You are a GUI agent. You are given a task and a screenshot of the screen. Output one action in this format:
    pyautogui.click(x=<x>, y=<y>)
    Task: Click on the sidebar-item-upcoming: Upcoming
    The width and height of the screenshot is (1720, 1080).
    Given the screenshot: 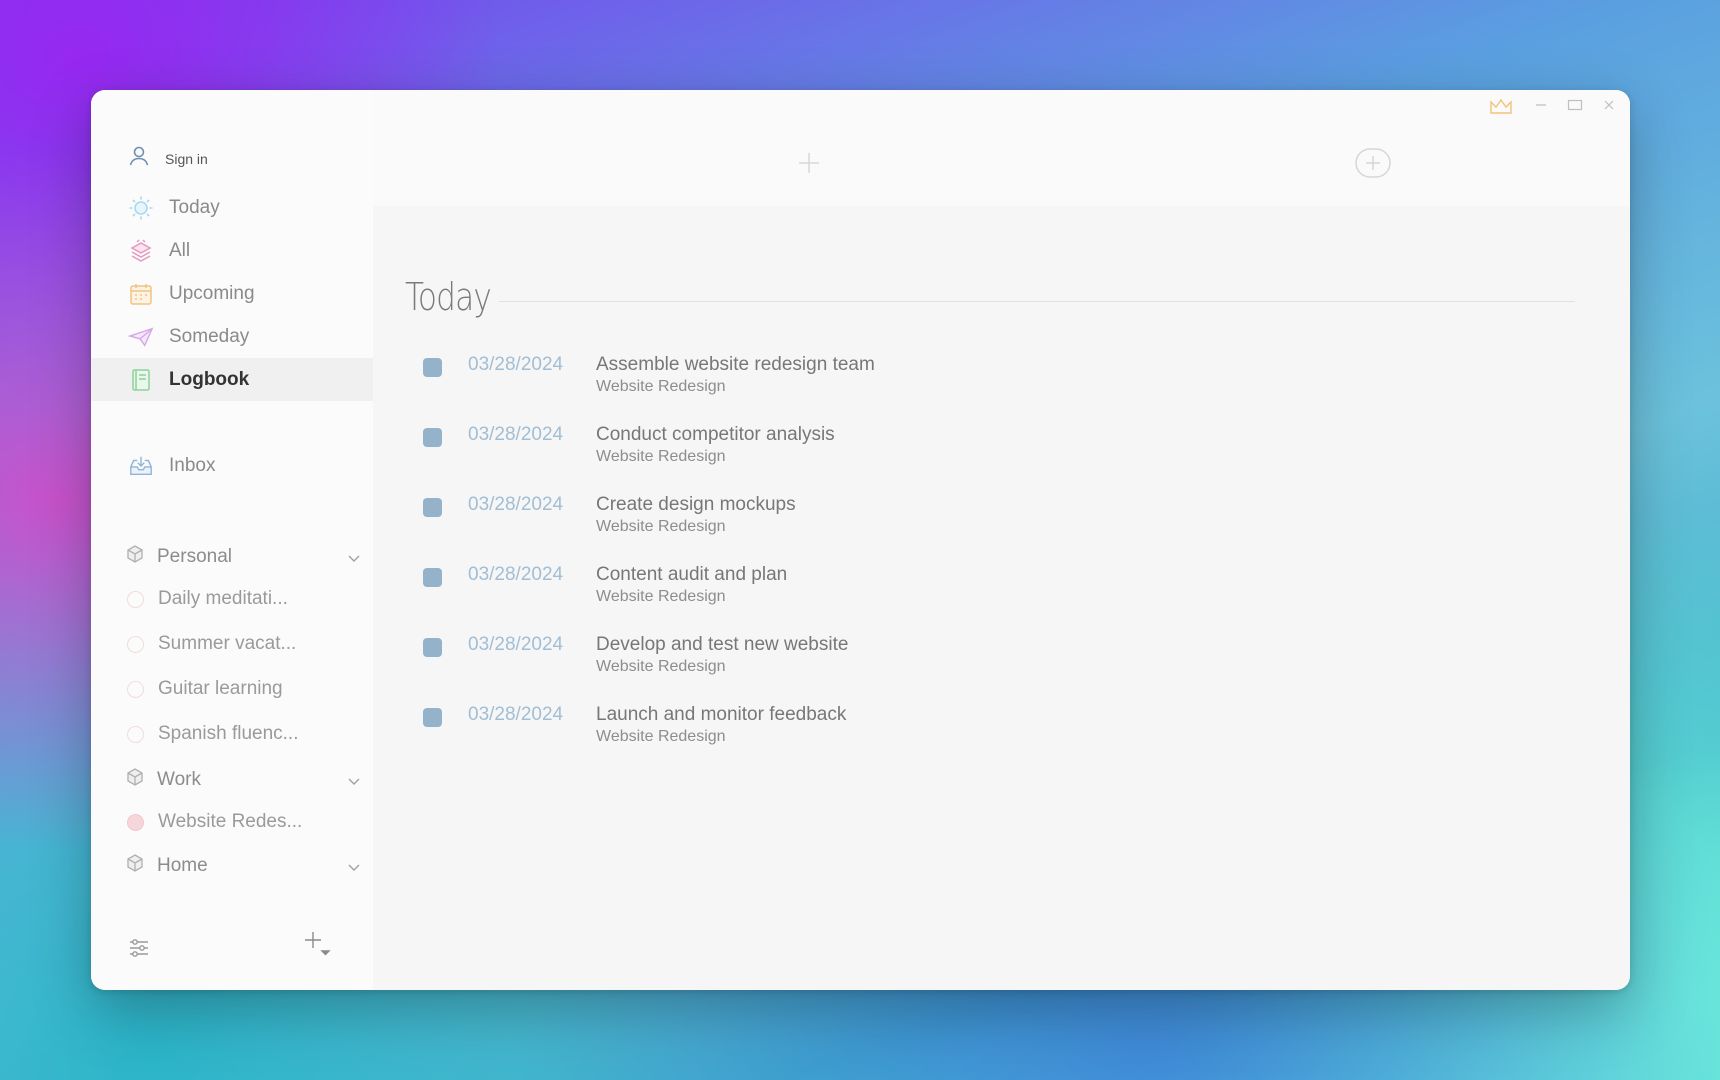 What is the action you would take?
    pyautogui.click(x=232, y=293)
    